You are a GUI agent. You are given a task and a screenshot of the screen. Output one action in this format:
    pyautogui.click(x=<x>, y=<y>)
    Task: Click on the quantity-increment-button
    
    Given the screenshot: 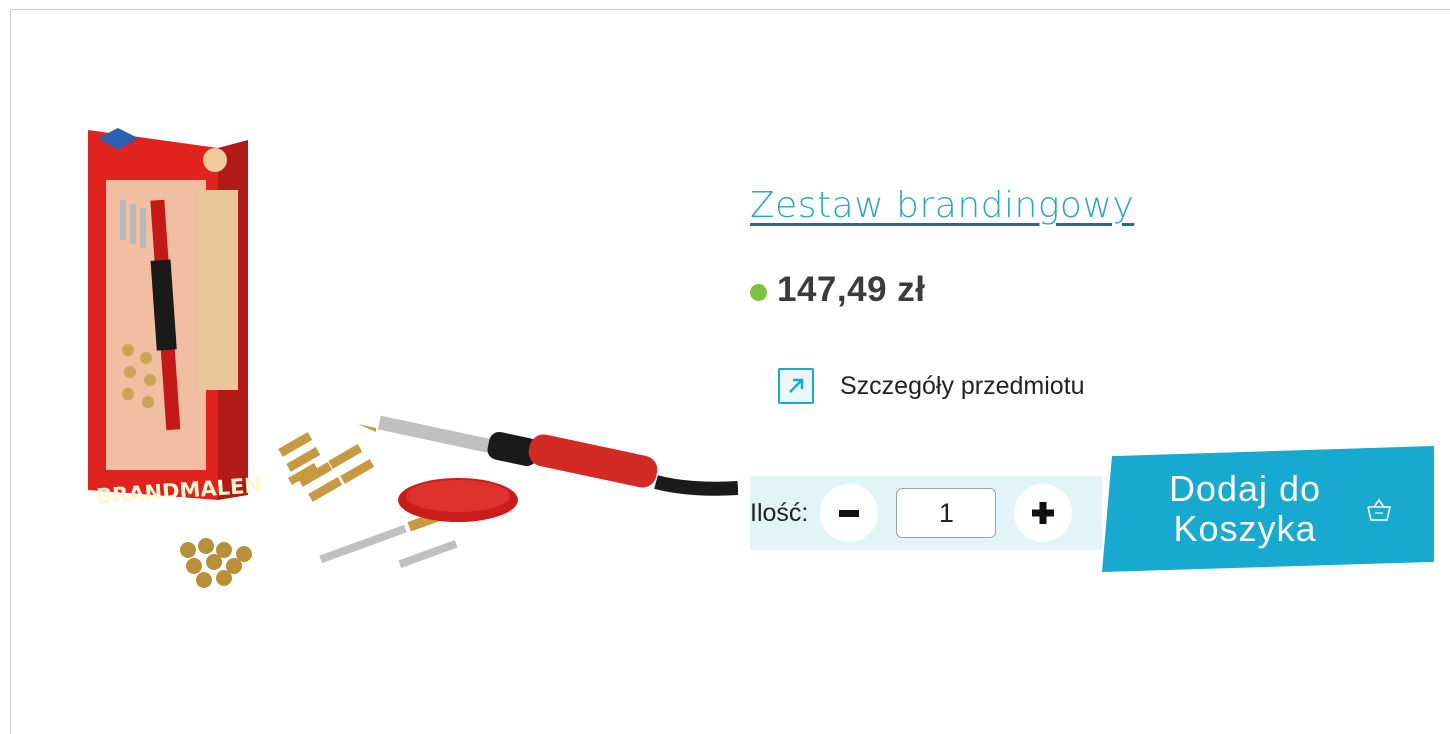 What is the action you would take?
    pyautogui.click(x=1043, y=513)
    